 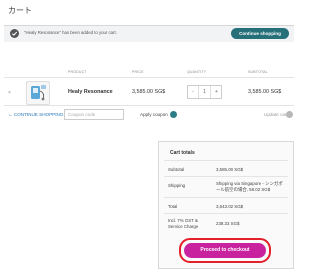 I want to click on header-price: PRICE, so click(x=138, y=72).